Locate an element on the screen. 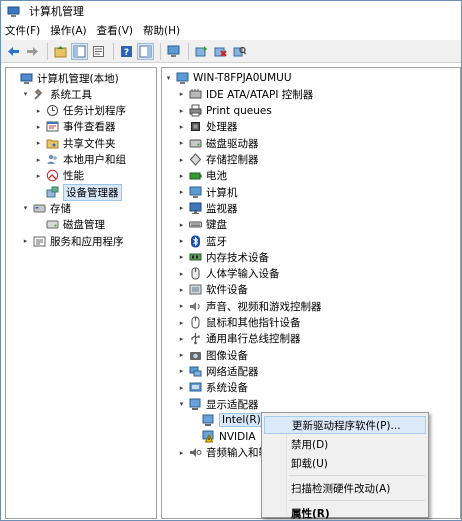 The width and height of the screenshot is (462, 521). device-node: ▸ 处理器 is located at coordinates (207, 127).